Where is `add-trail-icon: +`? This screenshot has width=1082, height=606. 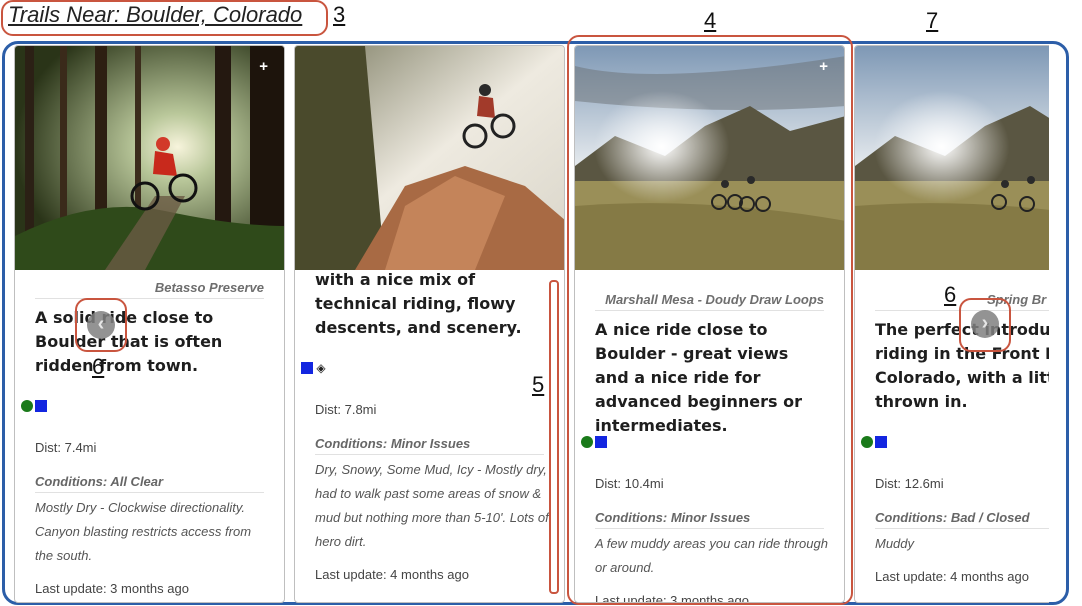 add-trail-icon: + is located at coordinates (263, 66).